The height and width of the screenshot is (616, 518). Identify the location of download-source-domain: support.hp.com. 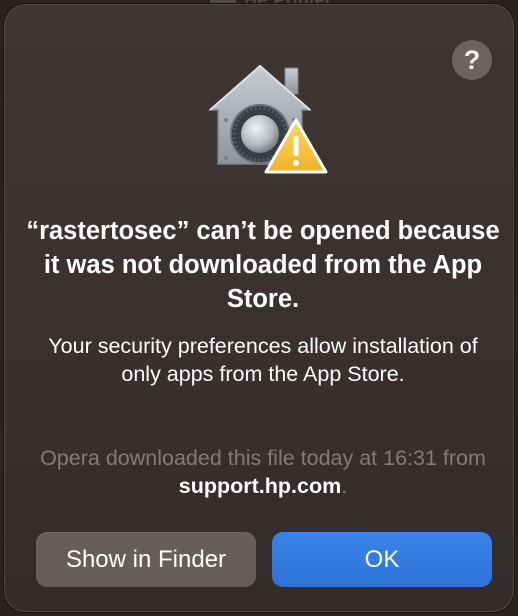
(260, 486).